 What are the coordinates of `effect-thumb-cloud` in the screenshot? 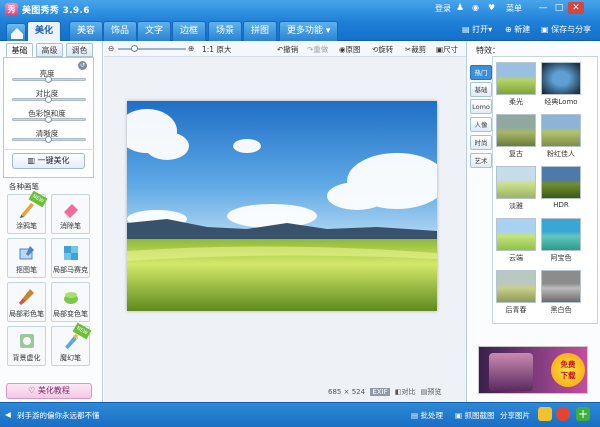 It's located at (516, 234).